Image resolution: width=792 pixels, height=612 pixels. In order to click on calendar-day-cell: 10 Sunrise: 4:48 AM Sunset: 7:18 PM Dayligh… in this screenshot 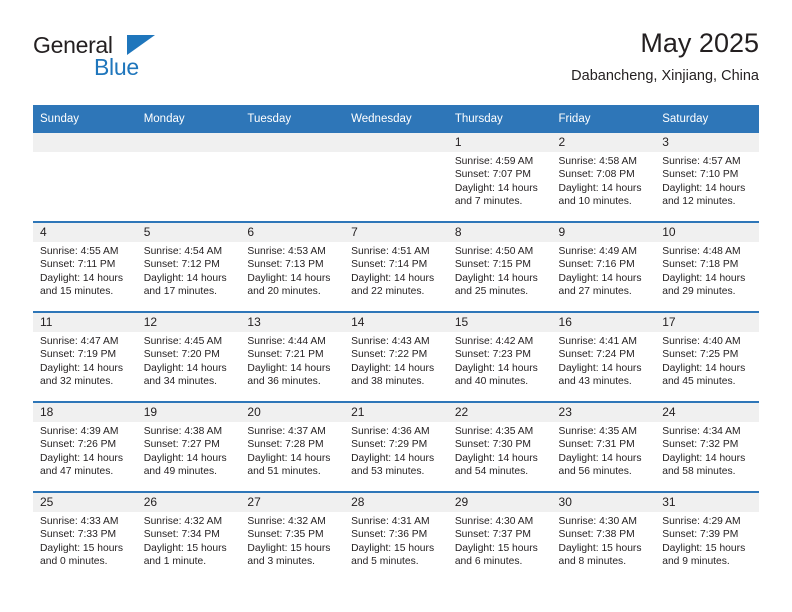, I will do `click(707, 266)`.